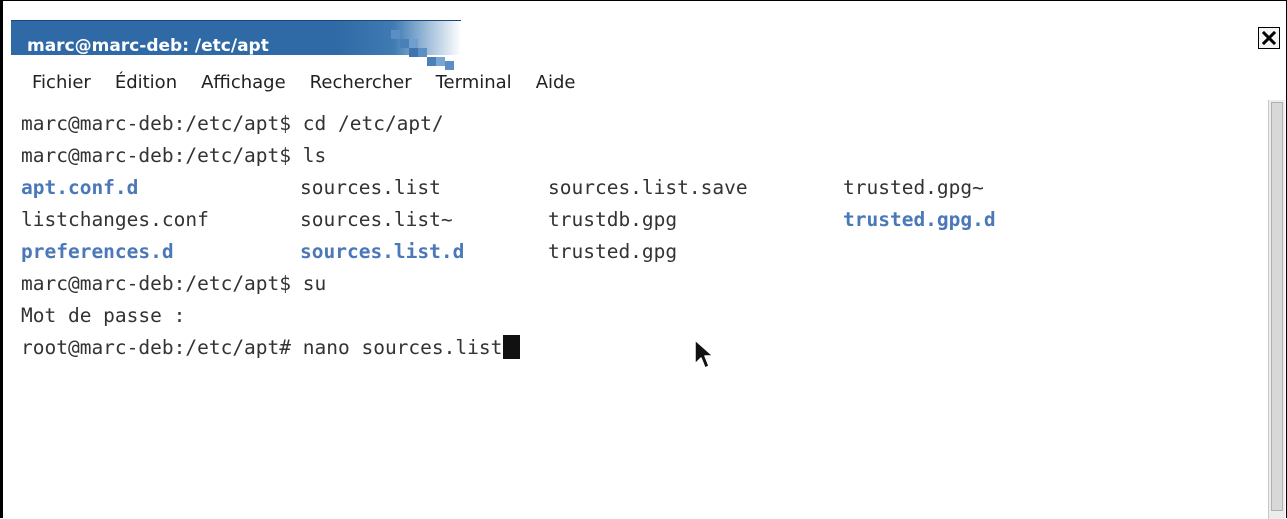  I want to click on ls-row: preferences.d sources.list.d trusted.gpg, so click(645, 252).